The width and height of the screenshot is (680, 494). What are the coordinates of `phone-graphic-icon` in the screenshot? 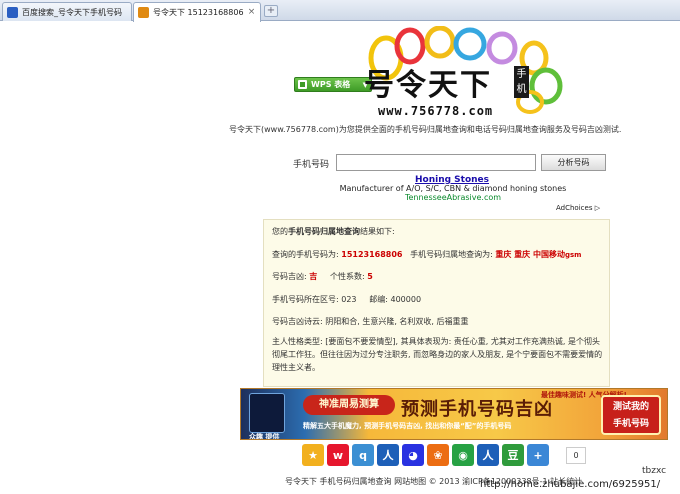 It's located at (267, 413).